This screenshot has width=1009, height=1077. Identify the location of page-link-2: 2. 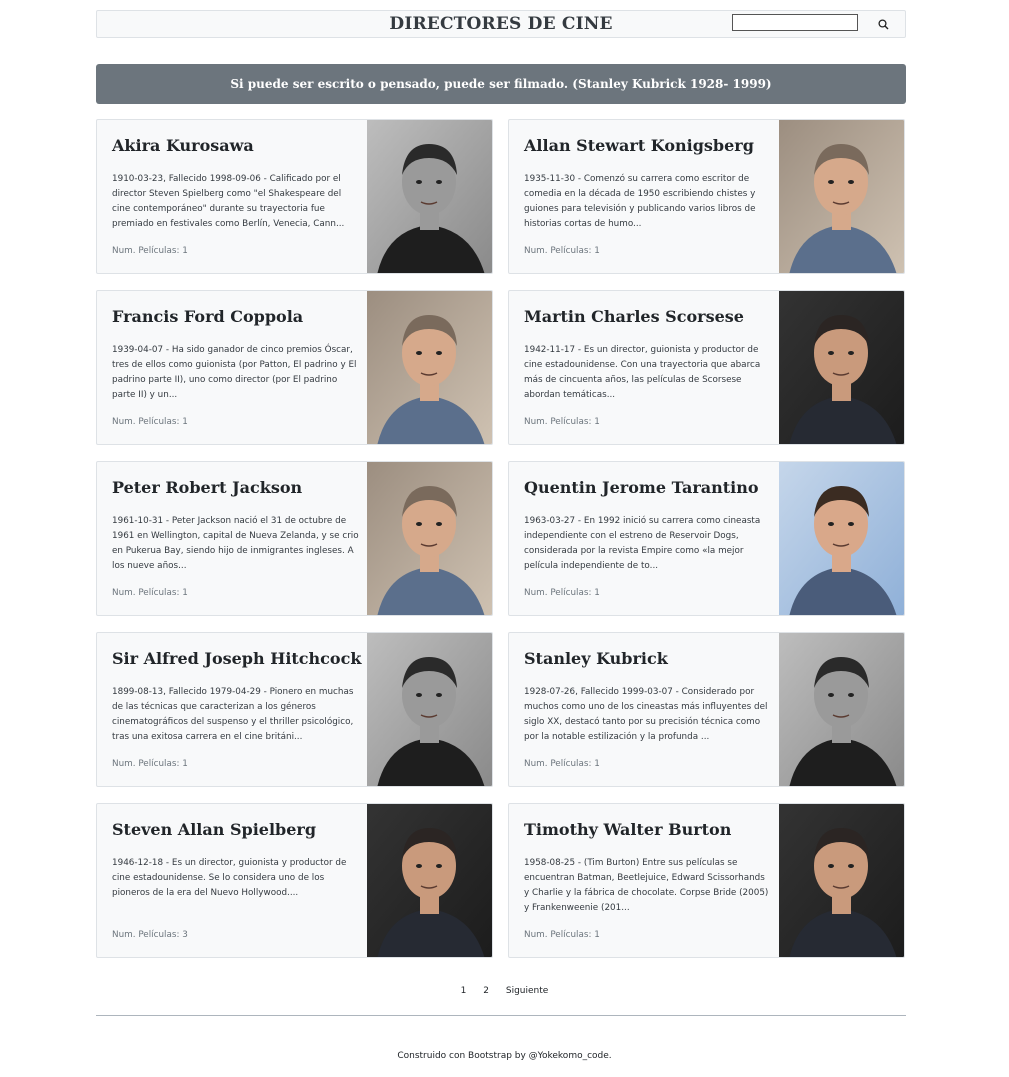
(486, 991).